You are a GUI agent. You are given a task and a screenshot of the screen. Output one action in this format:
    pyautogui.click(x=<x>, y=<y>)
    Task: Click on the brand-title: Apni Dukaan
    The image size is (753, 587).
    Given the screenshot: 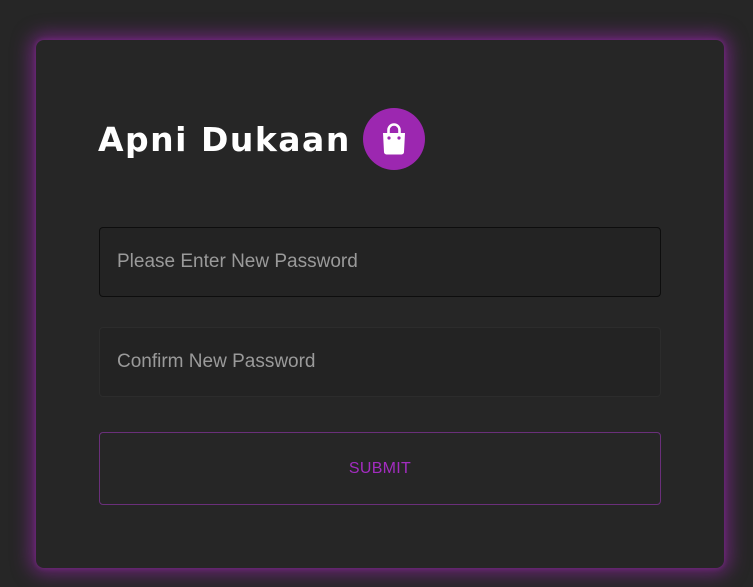 What is the action you would take?
    pyautogui.click(x=224, y=139)
    